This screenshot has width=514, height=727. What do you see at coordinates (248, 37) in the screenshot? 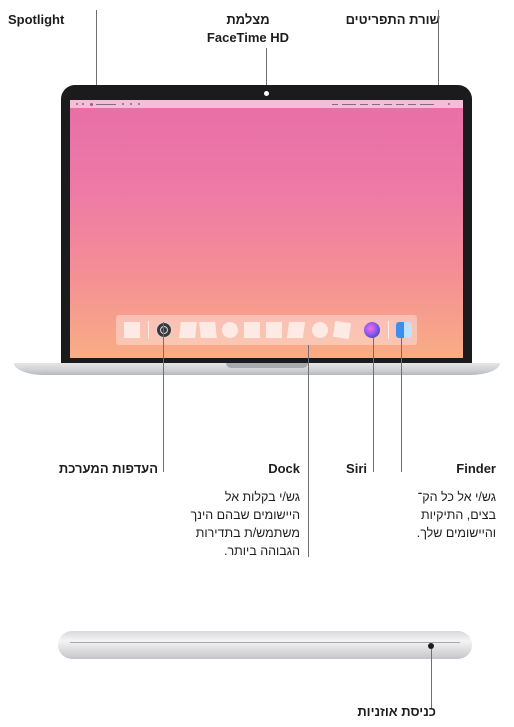
I see `facetime-camera-label-line2: FaceTime HD` at bounding box center [248, 37].